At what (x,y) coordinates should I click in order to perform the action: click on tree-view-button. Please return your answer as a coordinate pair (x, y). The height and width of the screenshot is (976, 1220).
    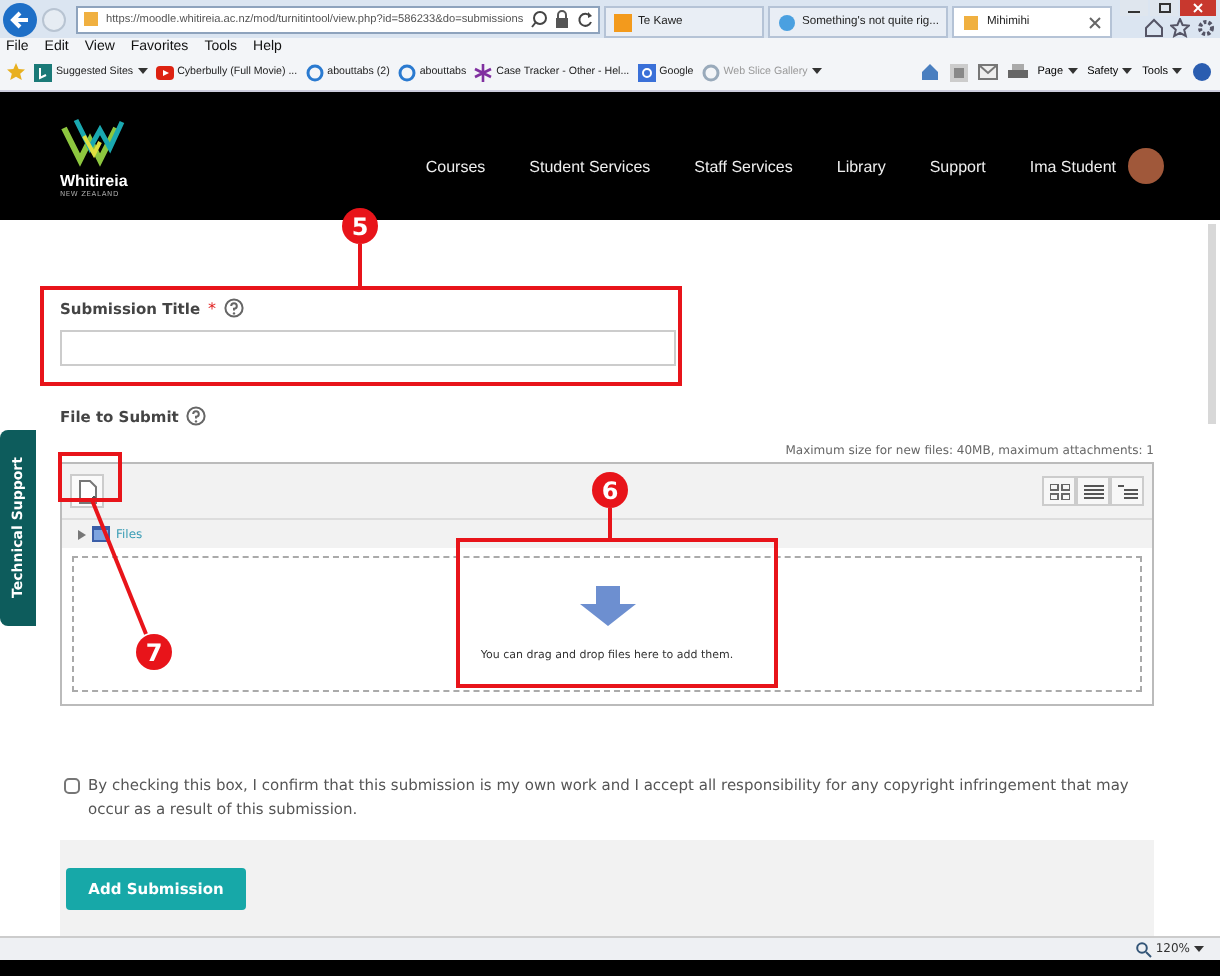
    Looking at the image, I should click on (1127, 491).